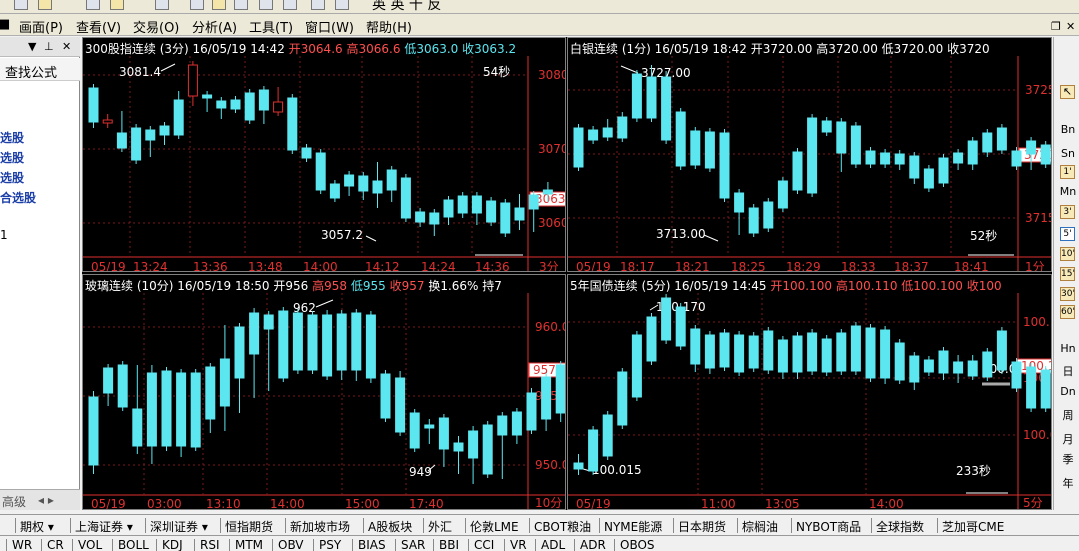 This screenshot has width=1079, height=551. Describe the element at coordinates (553, 544) in the screenshot. I see `indicator-tab-adl: ADL` at that location.